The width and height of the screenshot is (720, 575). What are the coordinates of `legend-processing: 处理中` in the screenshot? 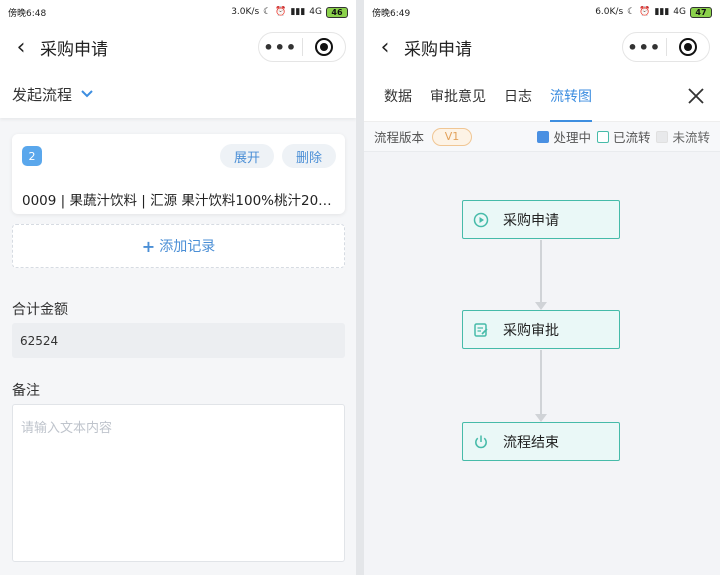 It's located at (564, 136).